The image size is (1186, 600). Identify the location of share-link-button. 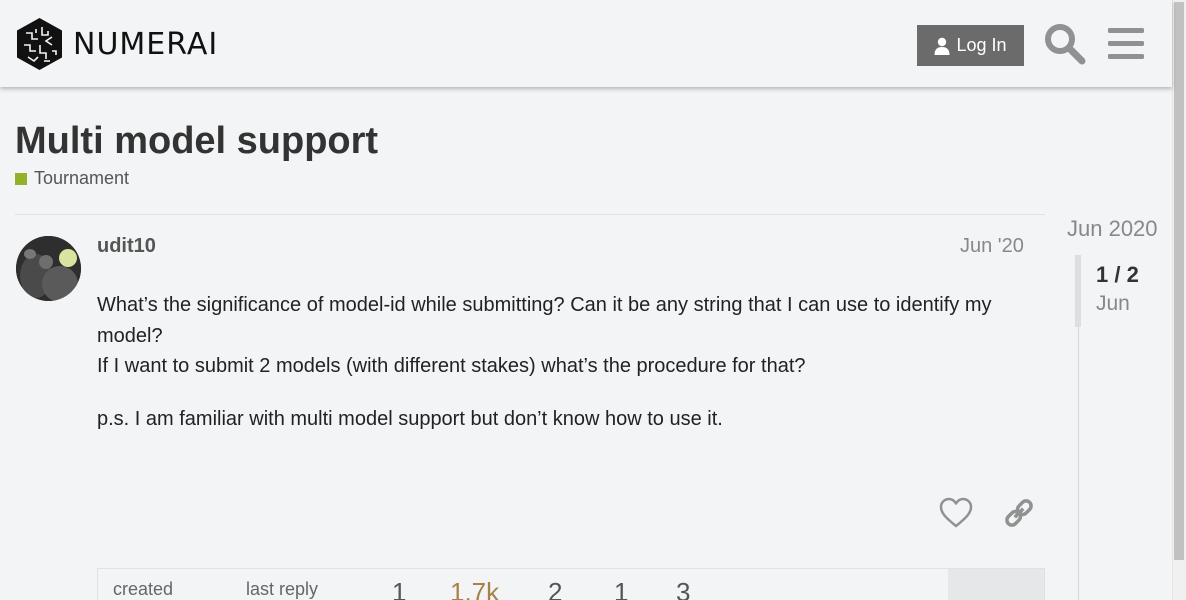
(1019, 513).